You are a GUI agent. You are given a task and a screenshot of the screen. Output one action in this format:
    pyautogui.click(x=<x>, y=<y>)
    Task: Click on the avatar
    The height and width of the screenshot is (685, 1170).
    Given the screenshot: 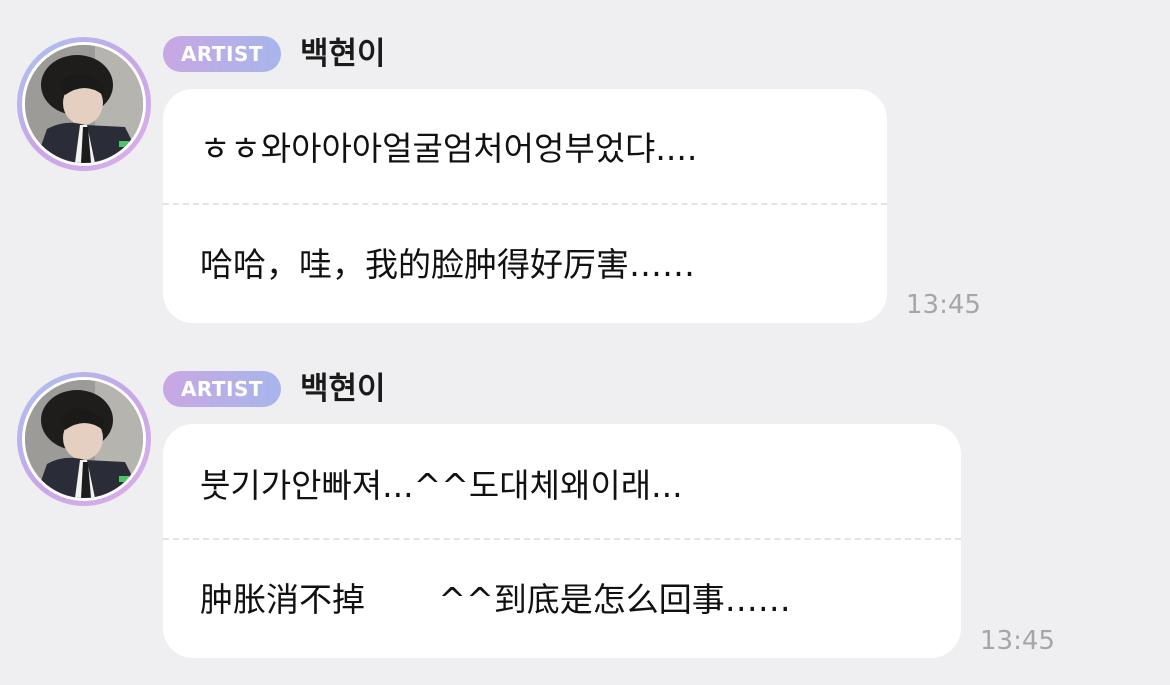 What is the action you would take?
    pyautogui.click(x=84, y=439)
    